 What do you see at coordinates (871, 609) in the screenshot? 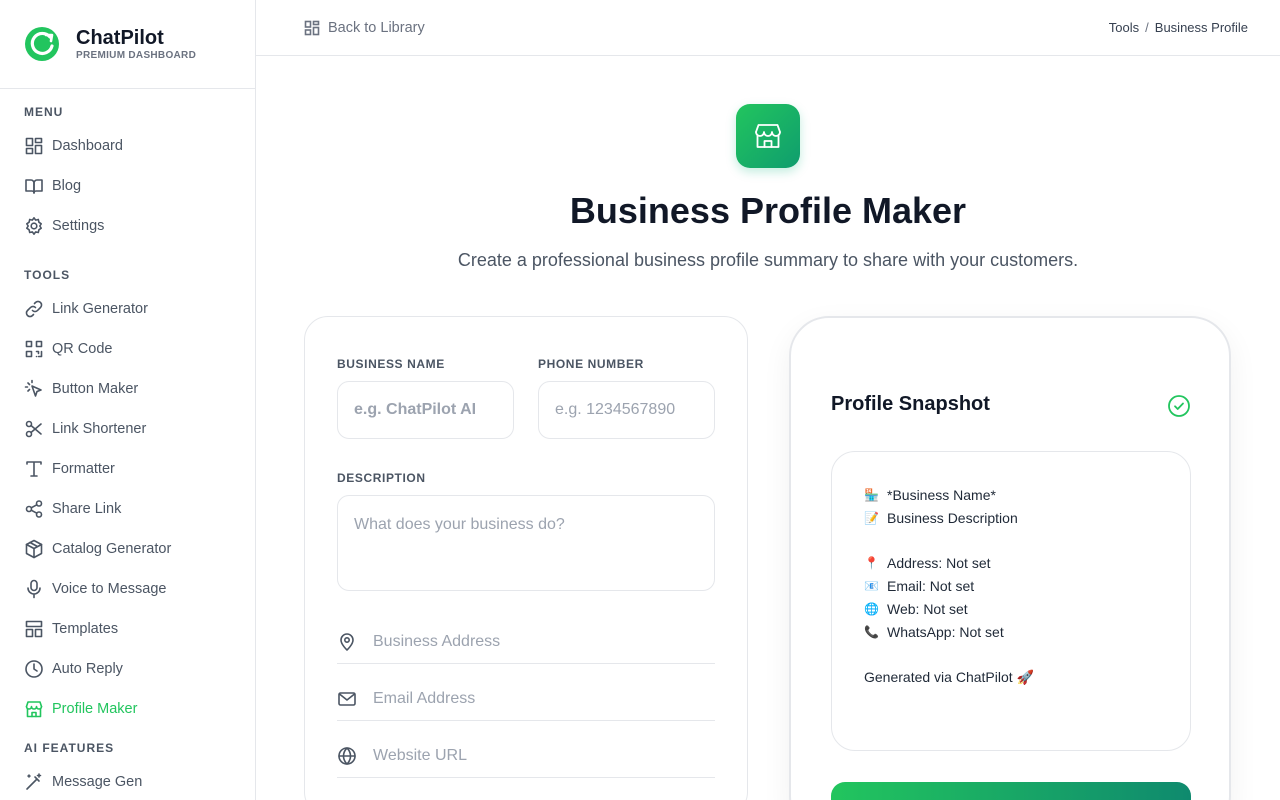
I see `globe-emoji-icon: 🌐` at bounding box center [871, 609].